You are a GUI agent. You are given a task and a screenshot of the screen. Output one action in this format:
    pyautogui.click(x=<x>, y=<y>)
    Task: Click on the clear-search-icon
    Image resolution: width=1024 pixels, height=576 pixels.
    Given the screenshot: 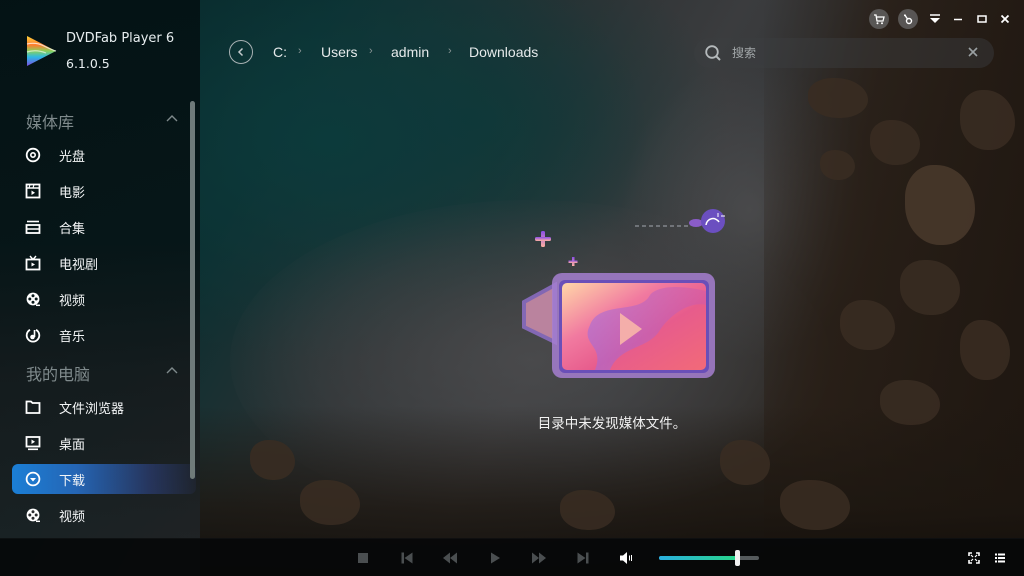 What is the action you would take?
    pyautogui.click(x=973, y=52)
    